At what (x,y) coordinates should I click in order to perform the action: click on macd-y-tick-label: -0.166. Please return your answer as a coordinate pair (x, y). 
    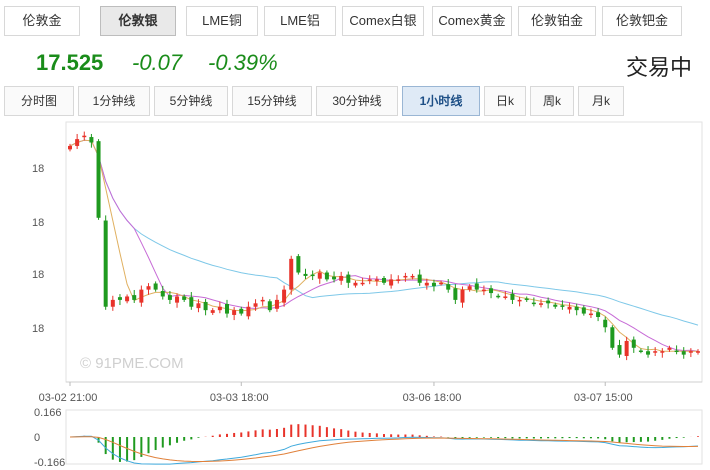
    Looking at the image, I should click on (49, 463).